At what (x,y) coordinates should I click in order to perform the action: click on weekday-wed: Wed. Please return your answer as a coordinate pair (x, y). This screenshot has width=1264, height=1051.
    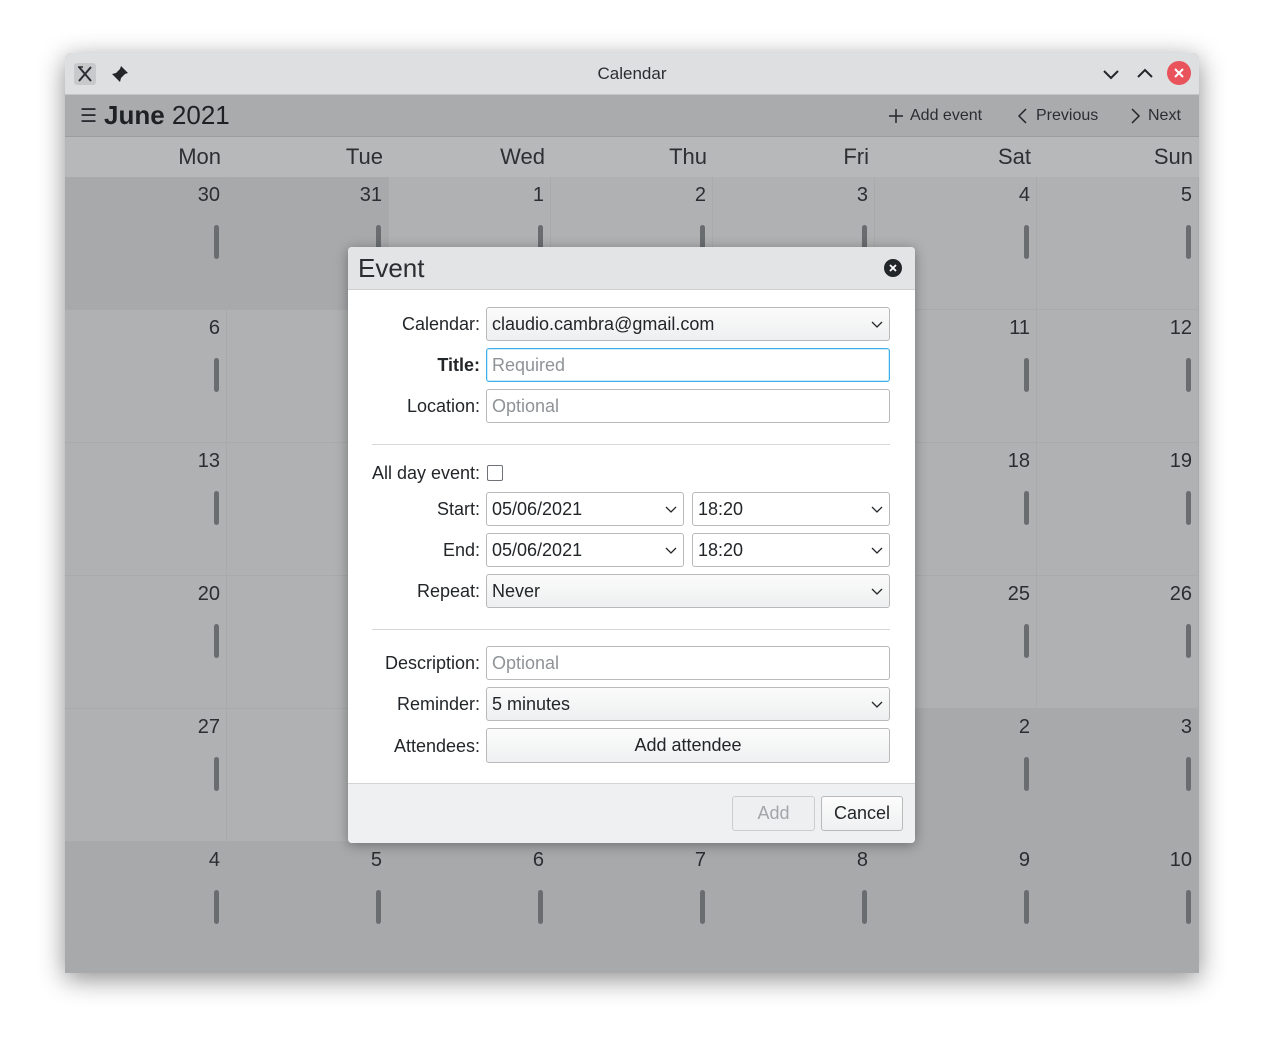
    Looking at the image, I should click on (522, 156).